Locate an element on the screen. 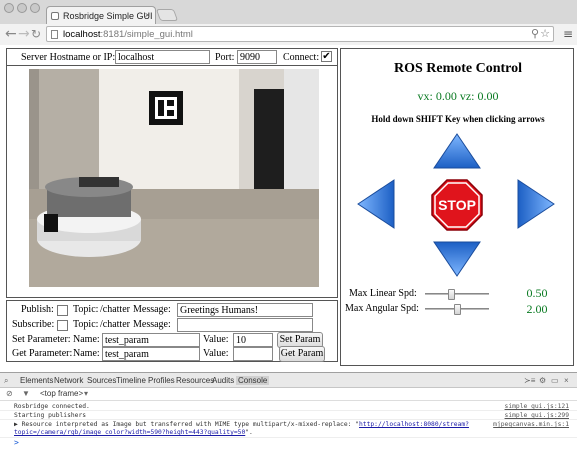 The width and height of the screenshot is (577, 472). console-prompt: > is located at coordinates (288, 444).